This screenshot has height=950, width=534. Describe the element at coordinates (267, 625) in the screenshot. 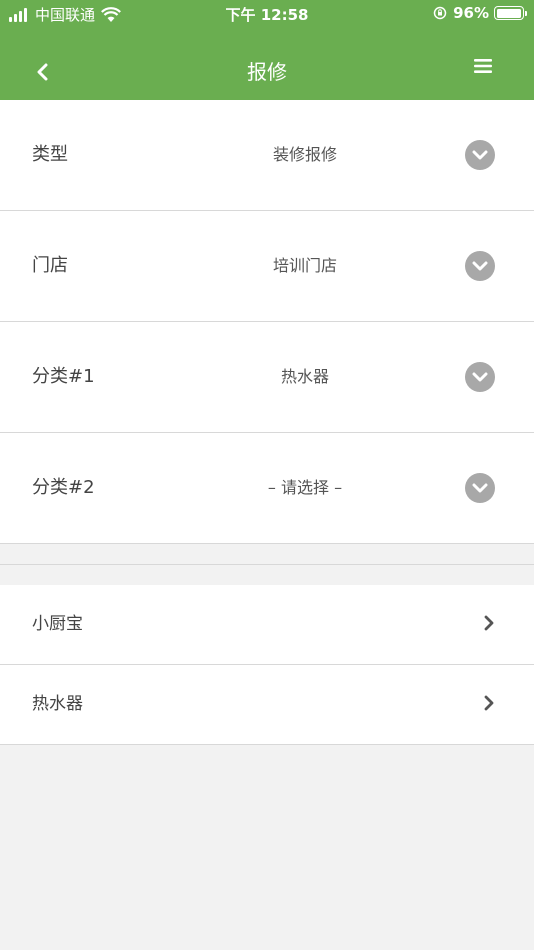

I see `list-item: 小厨宝` at that location.